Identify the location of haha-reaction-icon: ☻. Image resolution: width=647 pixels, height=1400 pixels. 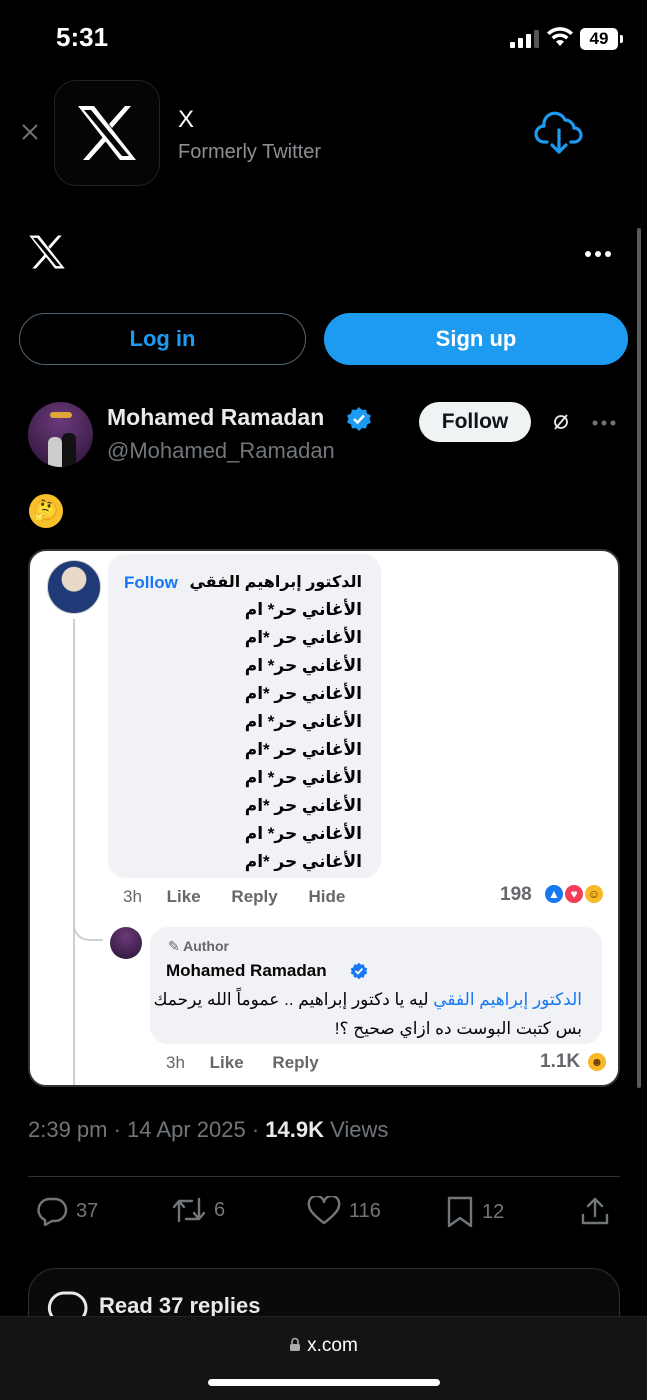
(597, 1062).